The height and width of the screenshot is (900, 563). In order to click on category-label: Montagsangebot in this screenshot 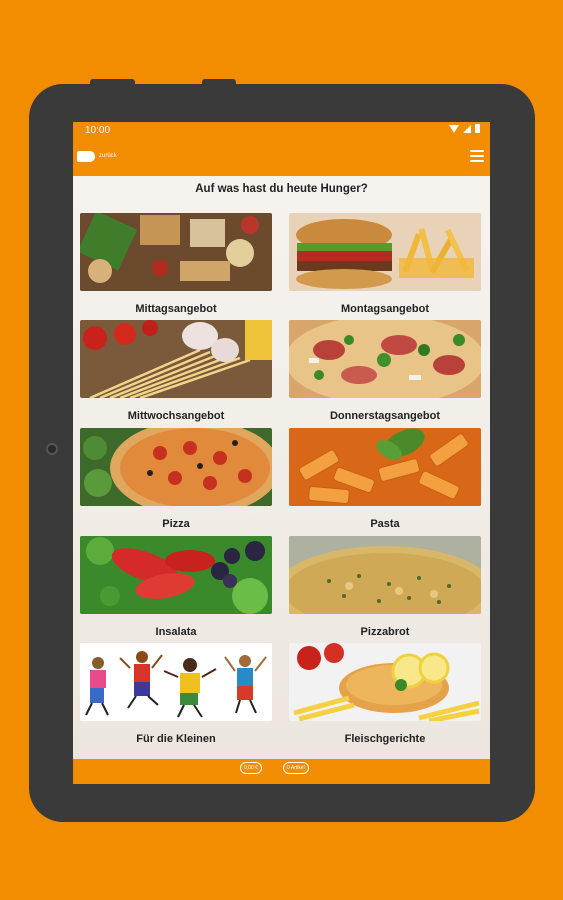, I will do `click(385, 309)`.